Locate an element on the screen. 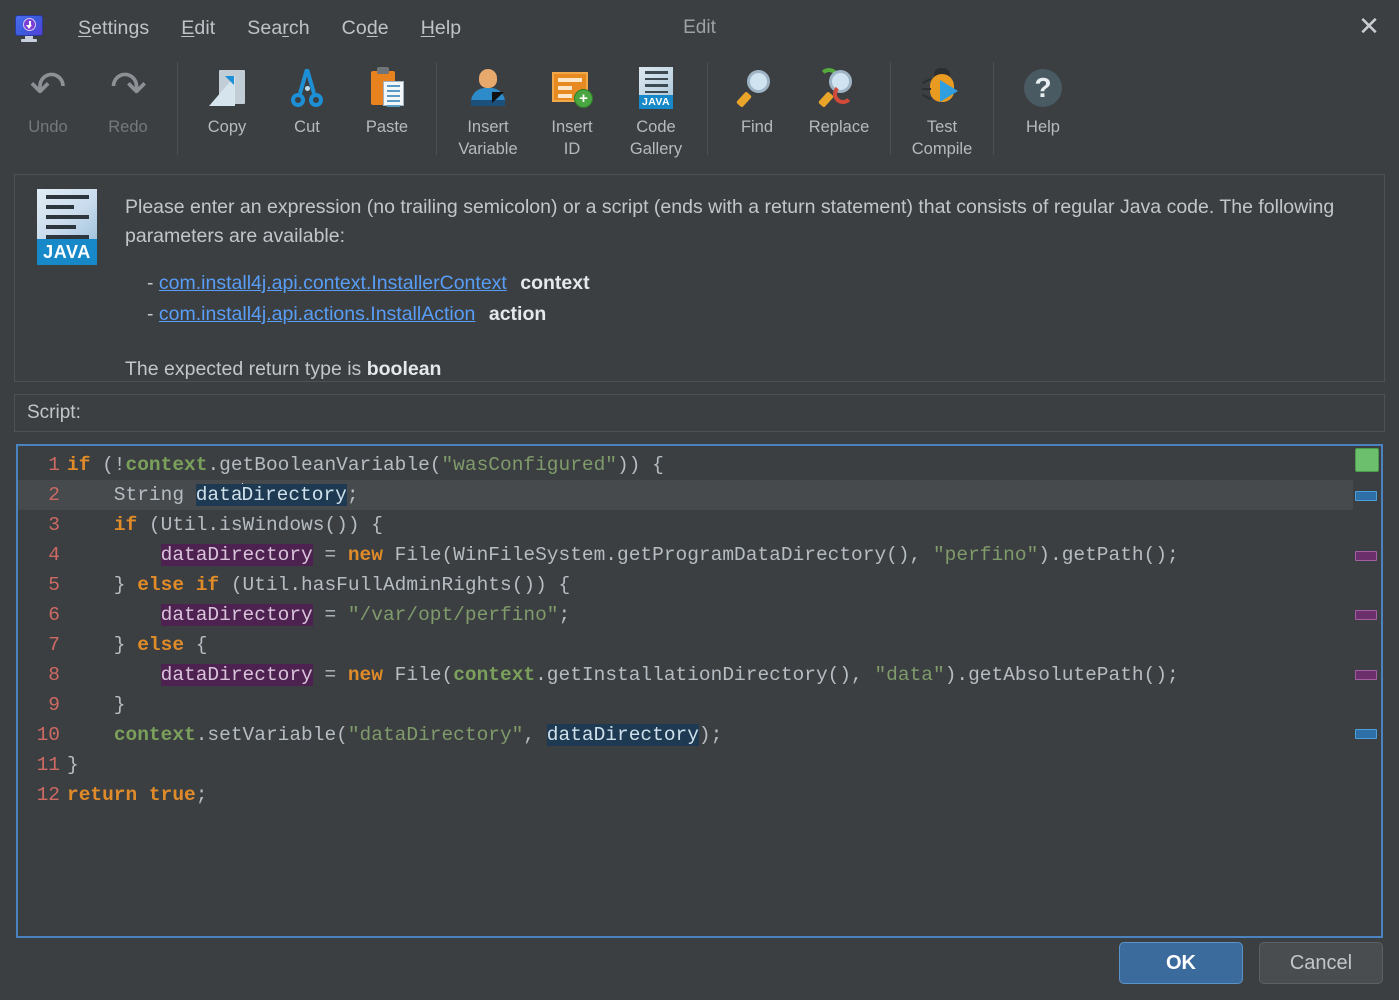 Image resolution: width=1399 pixels, height=1000 pixels. code-gallery-label-line1: Code is located at coordinates (656, 127).